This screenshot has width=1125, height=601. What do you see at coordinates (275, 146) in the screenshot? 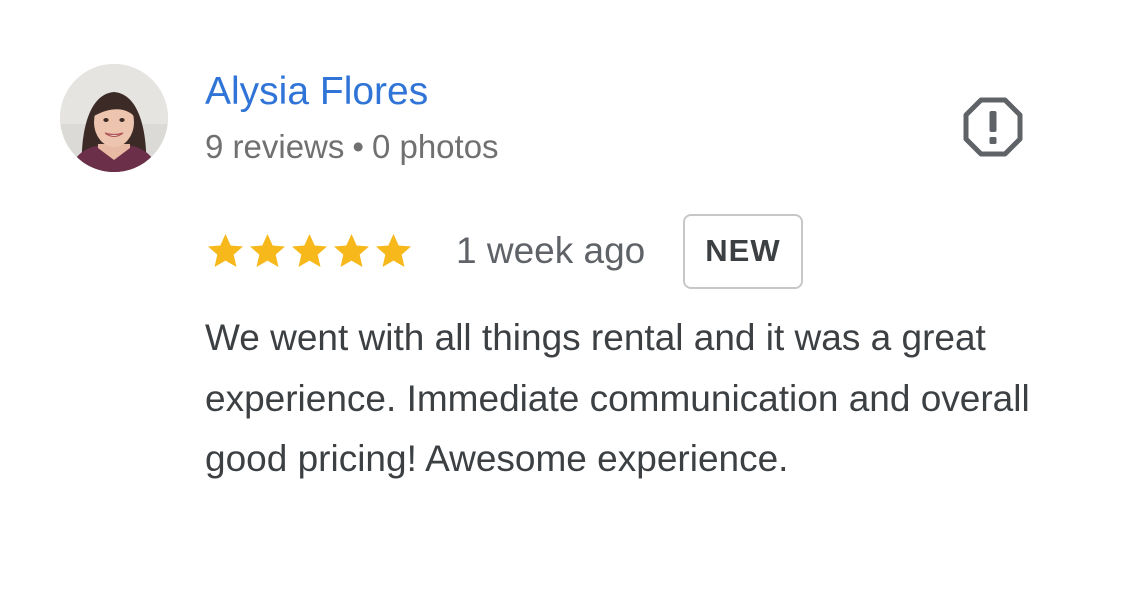
I see `reviews-count: 9 reviews` at bounding box center [275, 146].